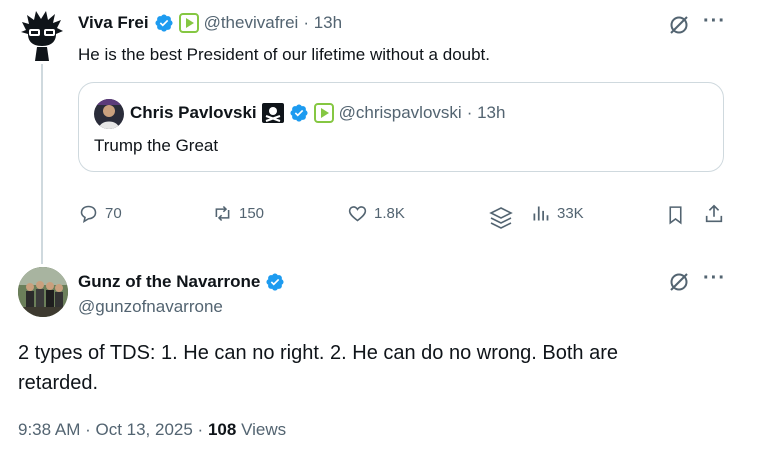  What do you see at coordinates (389, 213) in the screenshot?
I see `like-count: 1.8K` at bounding box center [389, 213].